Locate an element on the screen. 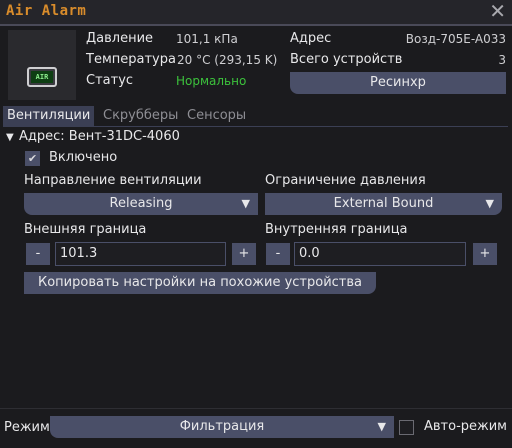  internal-bound-decrease-button: - is located at coordinates (278, 254).